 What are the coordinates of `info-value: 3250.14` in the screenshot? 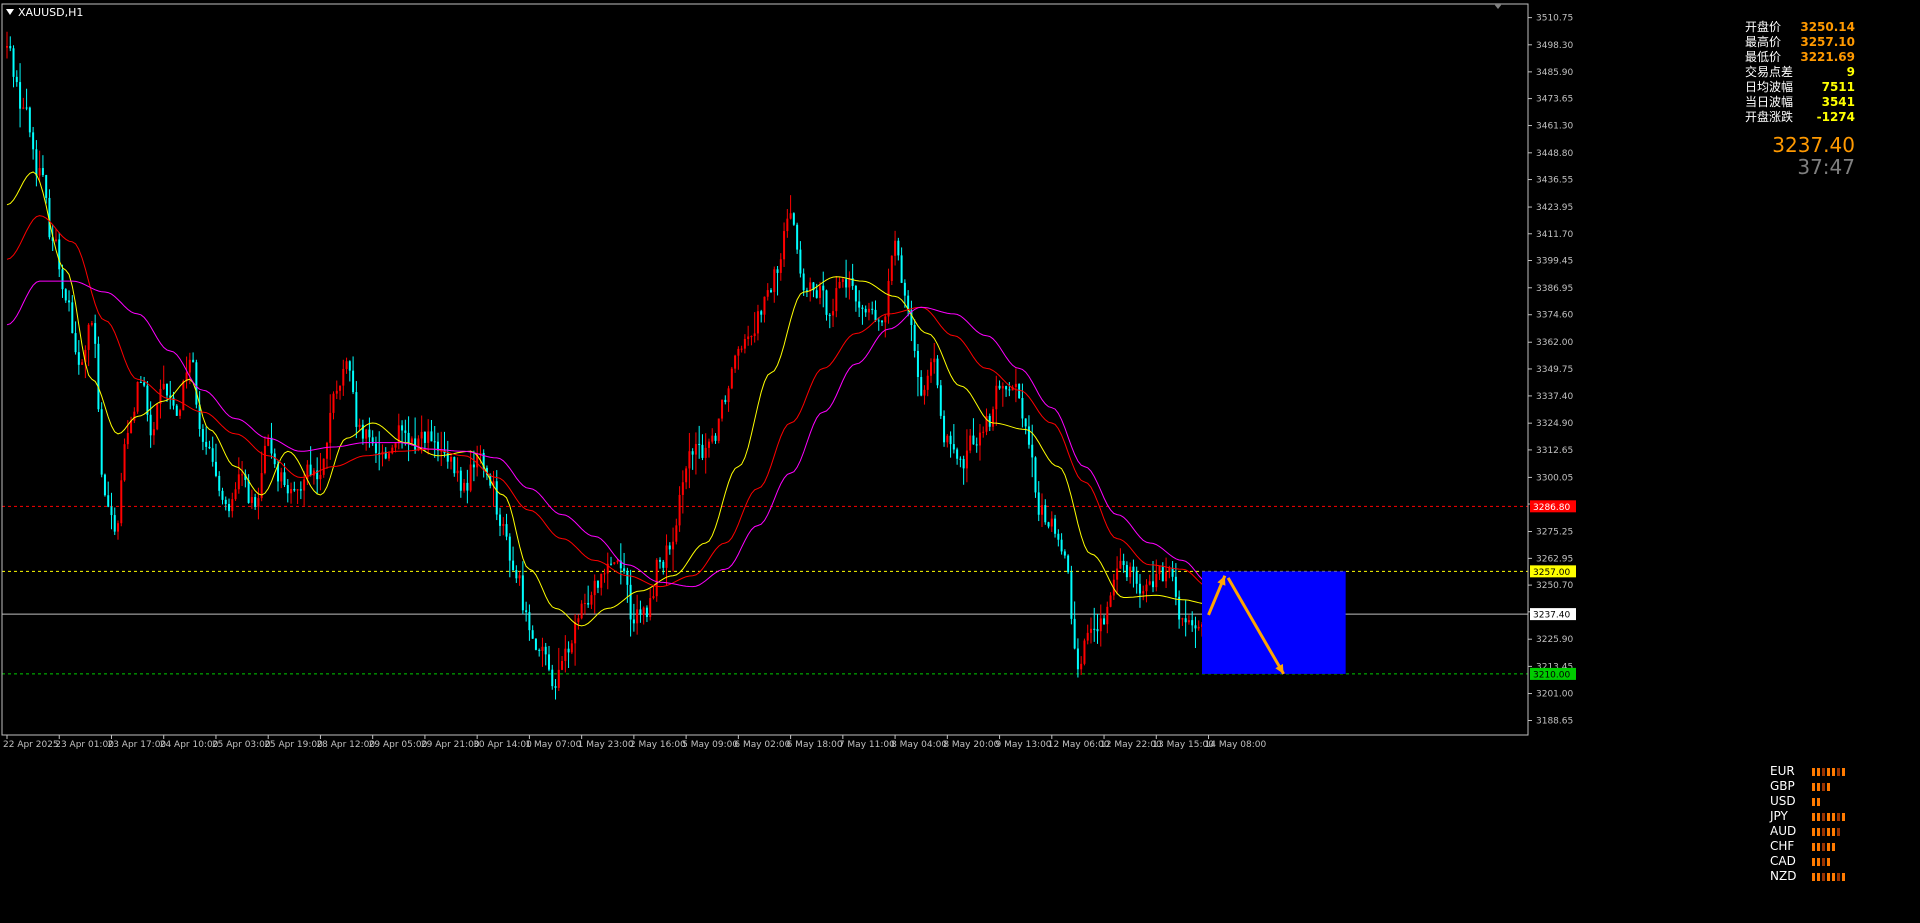 It's located at (1827, 27).